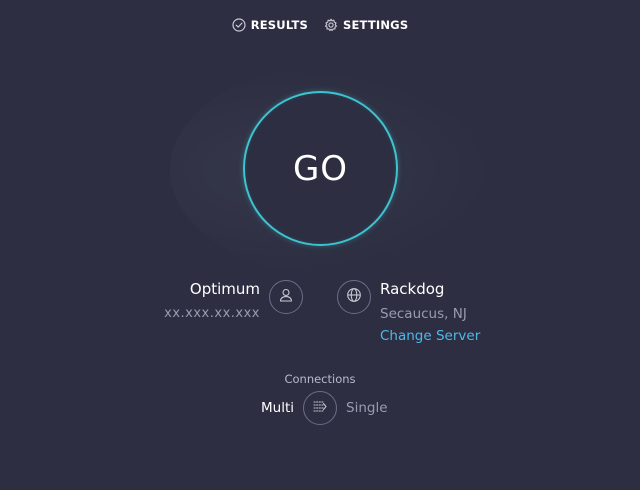 This screenshot has width=640, height=490. Describe the element at coordinates (239, 25) in the screenshot. I see `check-circle-icon` at that location.